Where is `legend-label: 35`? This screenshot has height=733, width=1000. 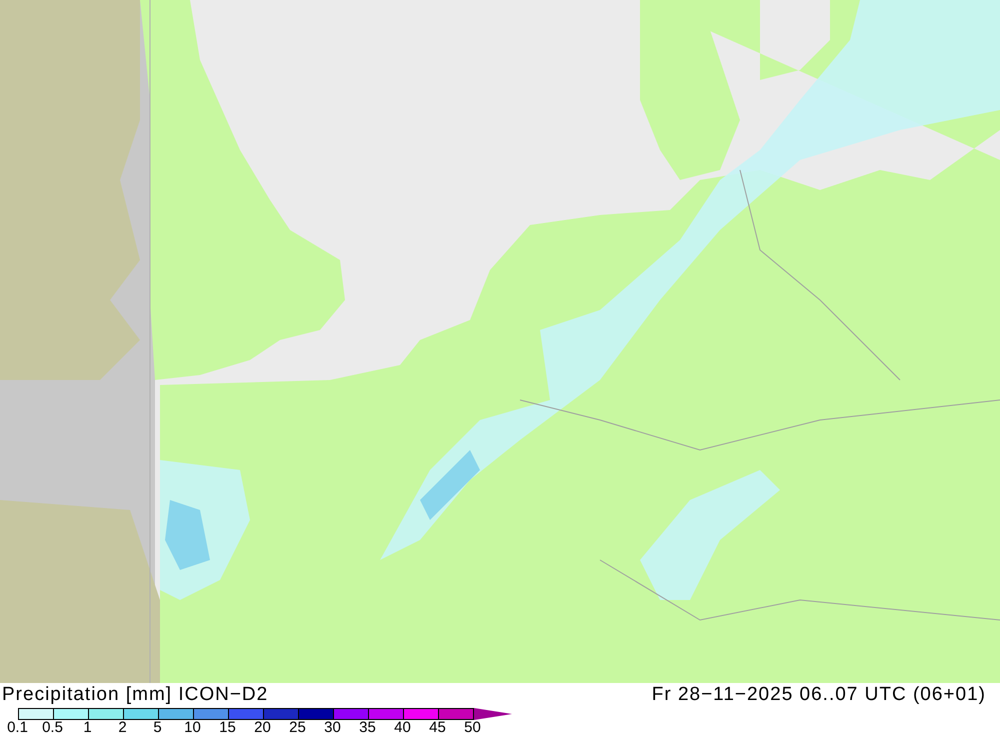 legend-label: 35 is located at coordinates (367, 726).